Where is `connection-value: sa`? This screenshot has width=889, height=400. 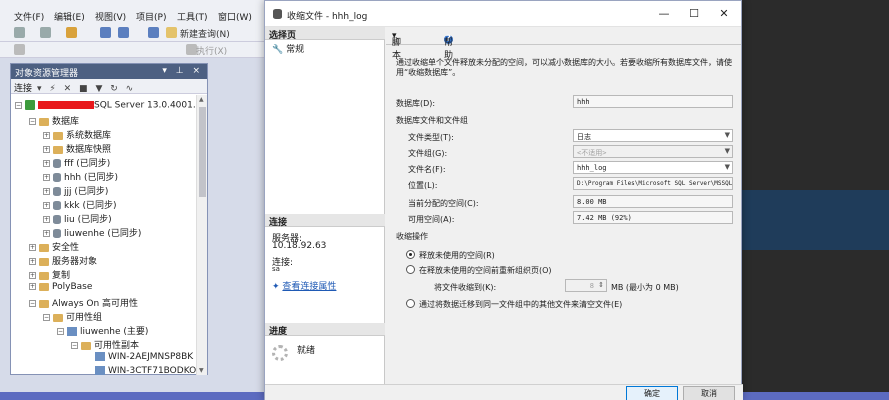
connection-value: sa is located at coordinates (276, 269).